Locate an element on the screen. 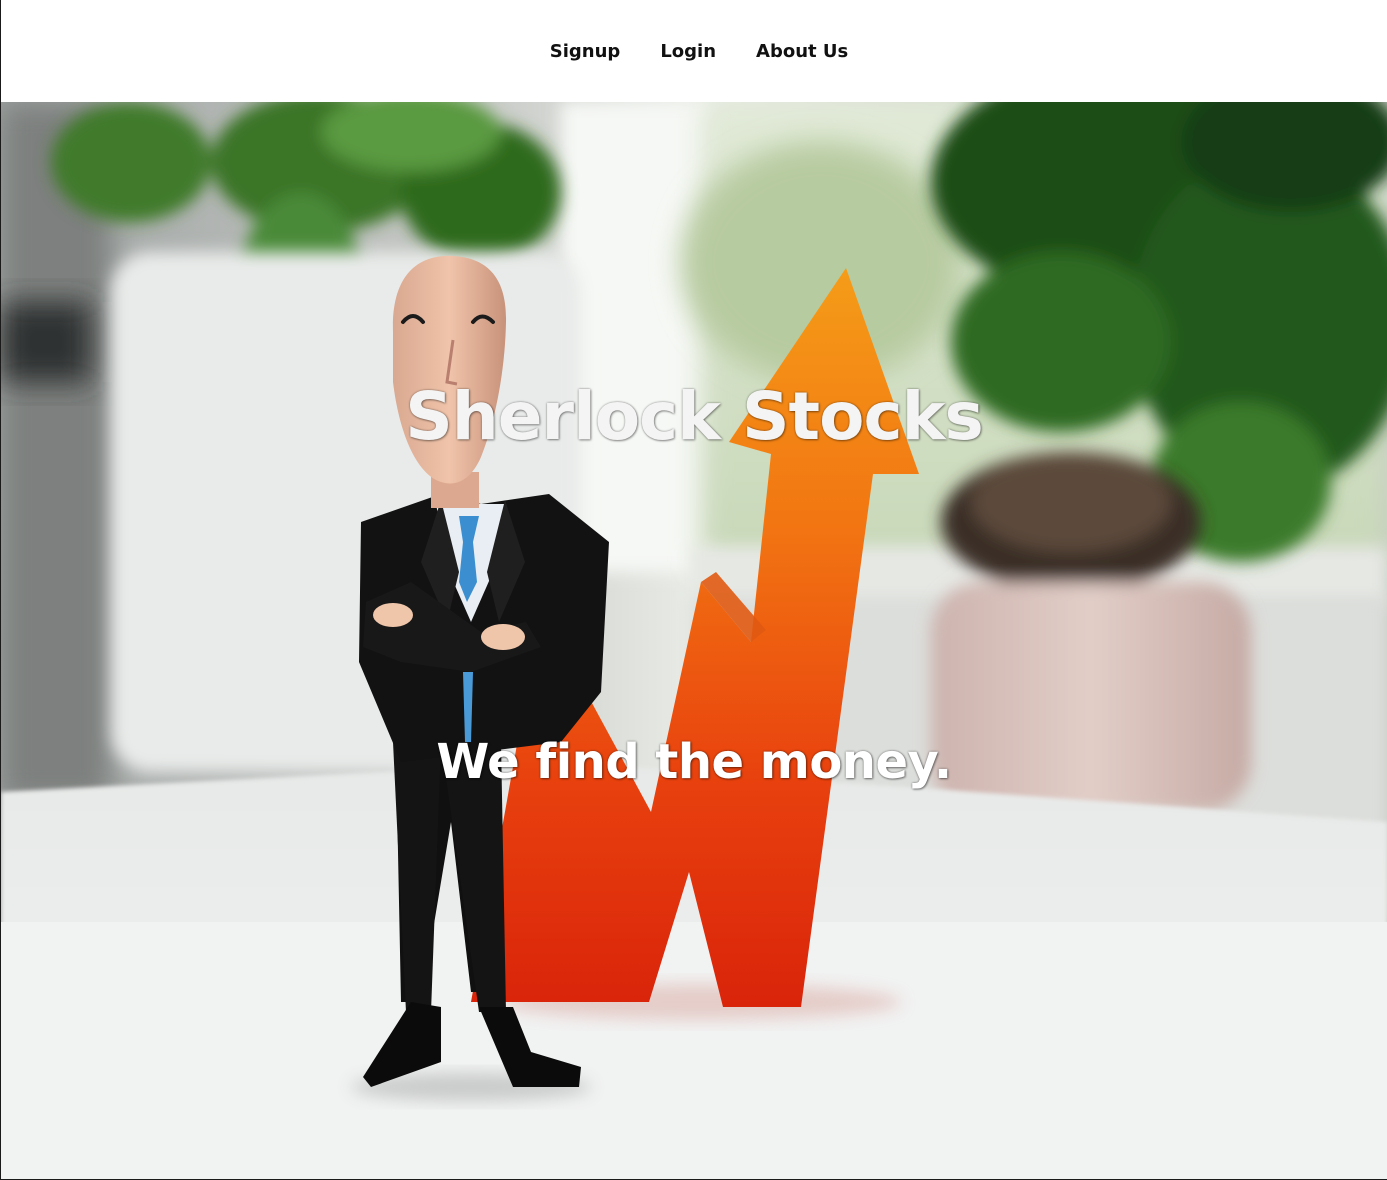  top-navbar: Signup Login About Us is located at coordinates (694, 51).